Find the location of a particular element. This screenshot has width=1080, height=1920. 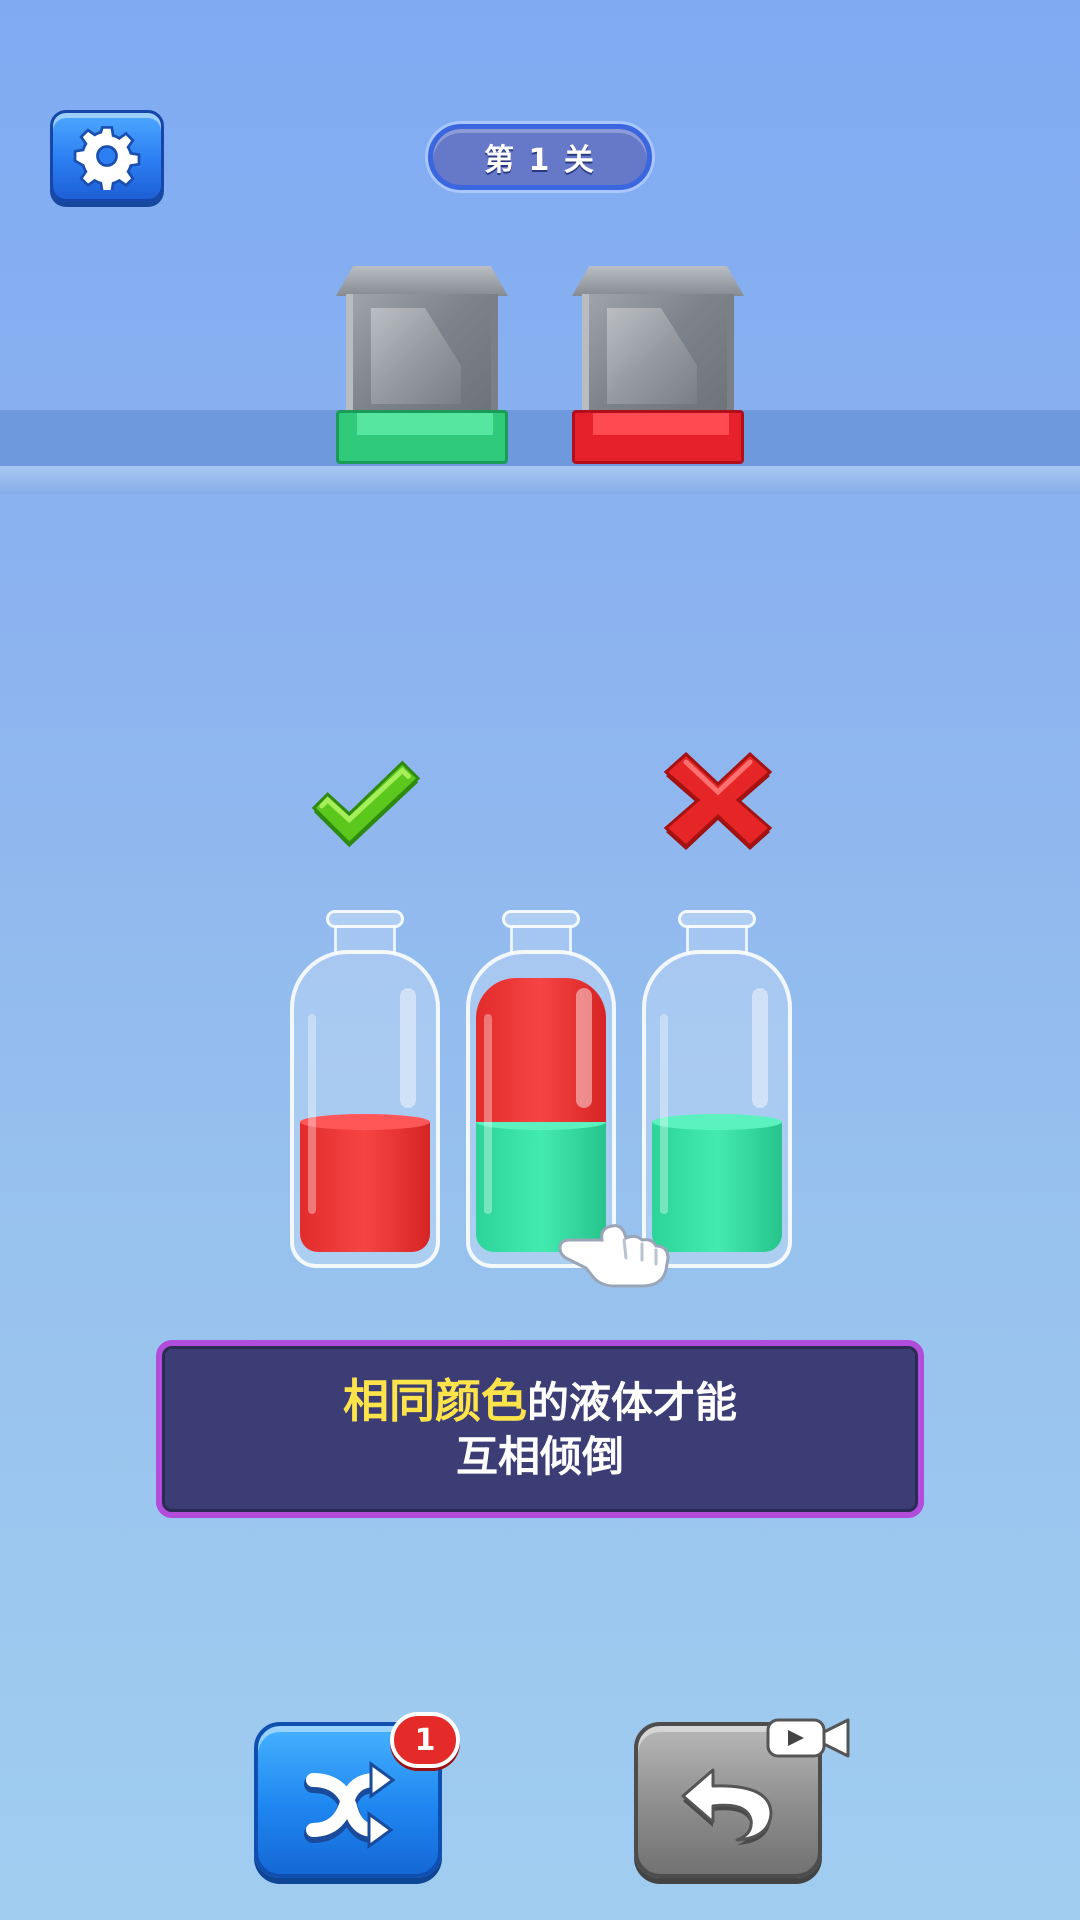

settings-button is located at coordinates (107, 156).